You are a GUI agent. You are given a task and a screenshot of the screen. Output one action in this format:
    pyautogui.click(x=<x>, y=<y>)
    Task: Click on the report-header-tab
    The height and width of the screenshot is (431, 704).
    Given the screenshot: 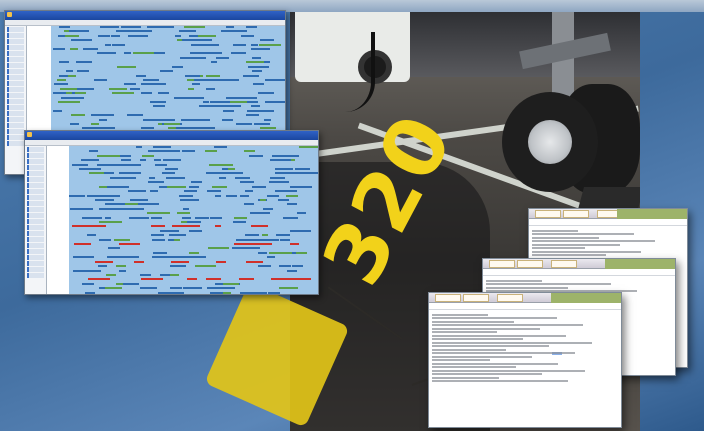 What is the action you would take?
    pyautogui.click(x=586, y=298)
    